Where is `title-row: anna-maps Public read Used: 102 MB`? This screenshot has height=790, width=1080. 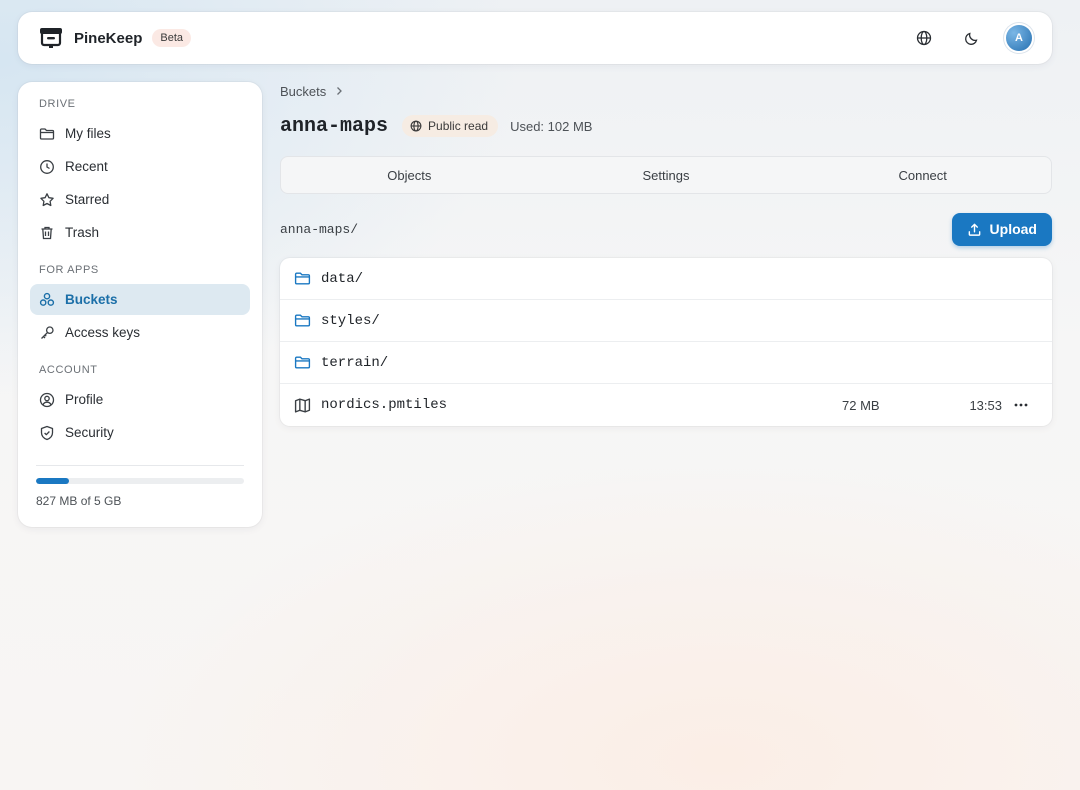
title-row: anna-maps Public read Used: 102 MB is located at coordinates (666, 126).